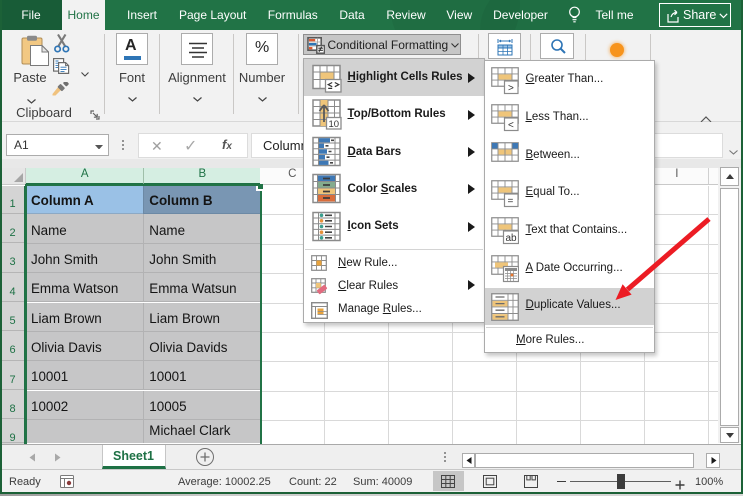 This screenshot has height=496, width=743. What do you see at coordinates (333, 124) in the screenshot?
I see `svg-text: 10` at bounding box center [333, 124].